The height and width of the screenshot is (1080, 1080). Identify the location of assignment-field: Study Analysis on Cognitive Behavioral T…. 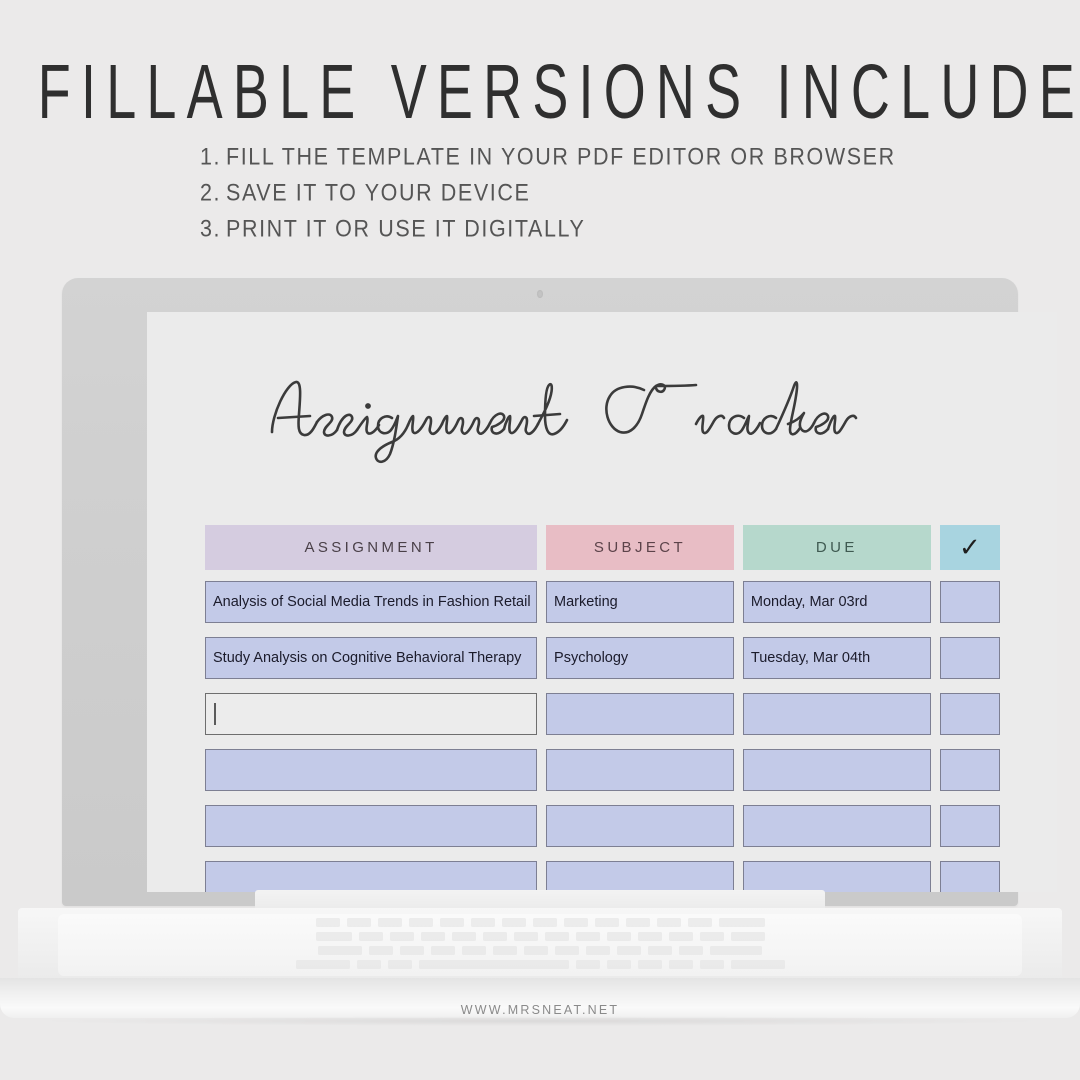
(371, 658).